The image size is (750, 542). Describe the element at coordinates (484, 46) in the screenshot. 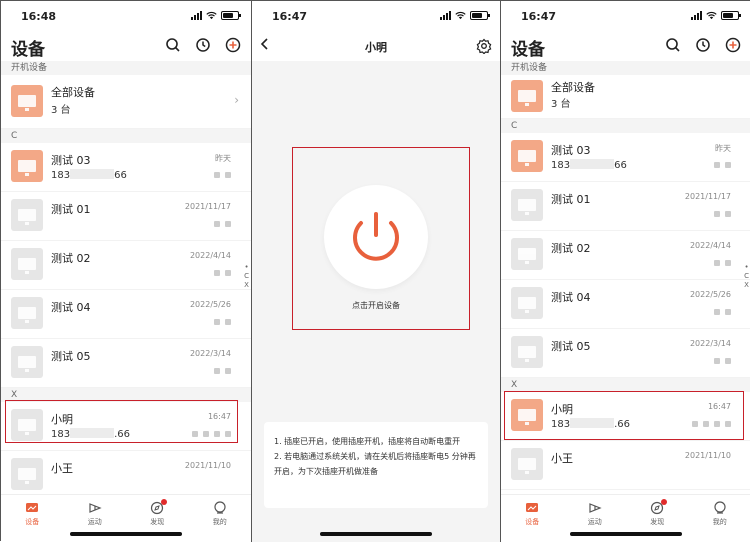

I see `gear-icon` at that location.